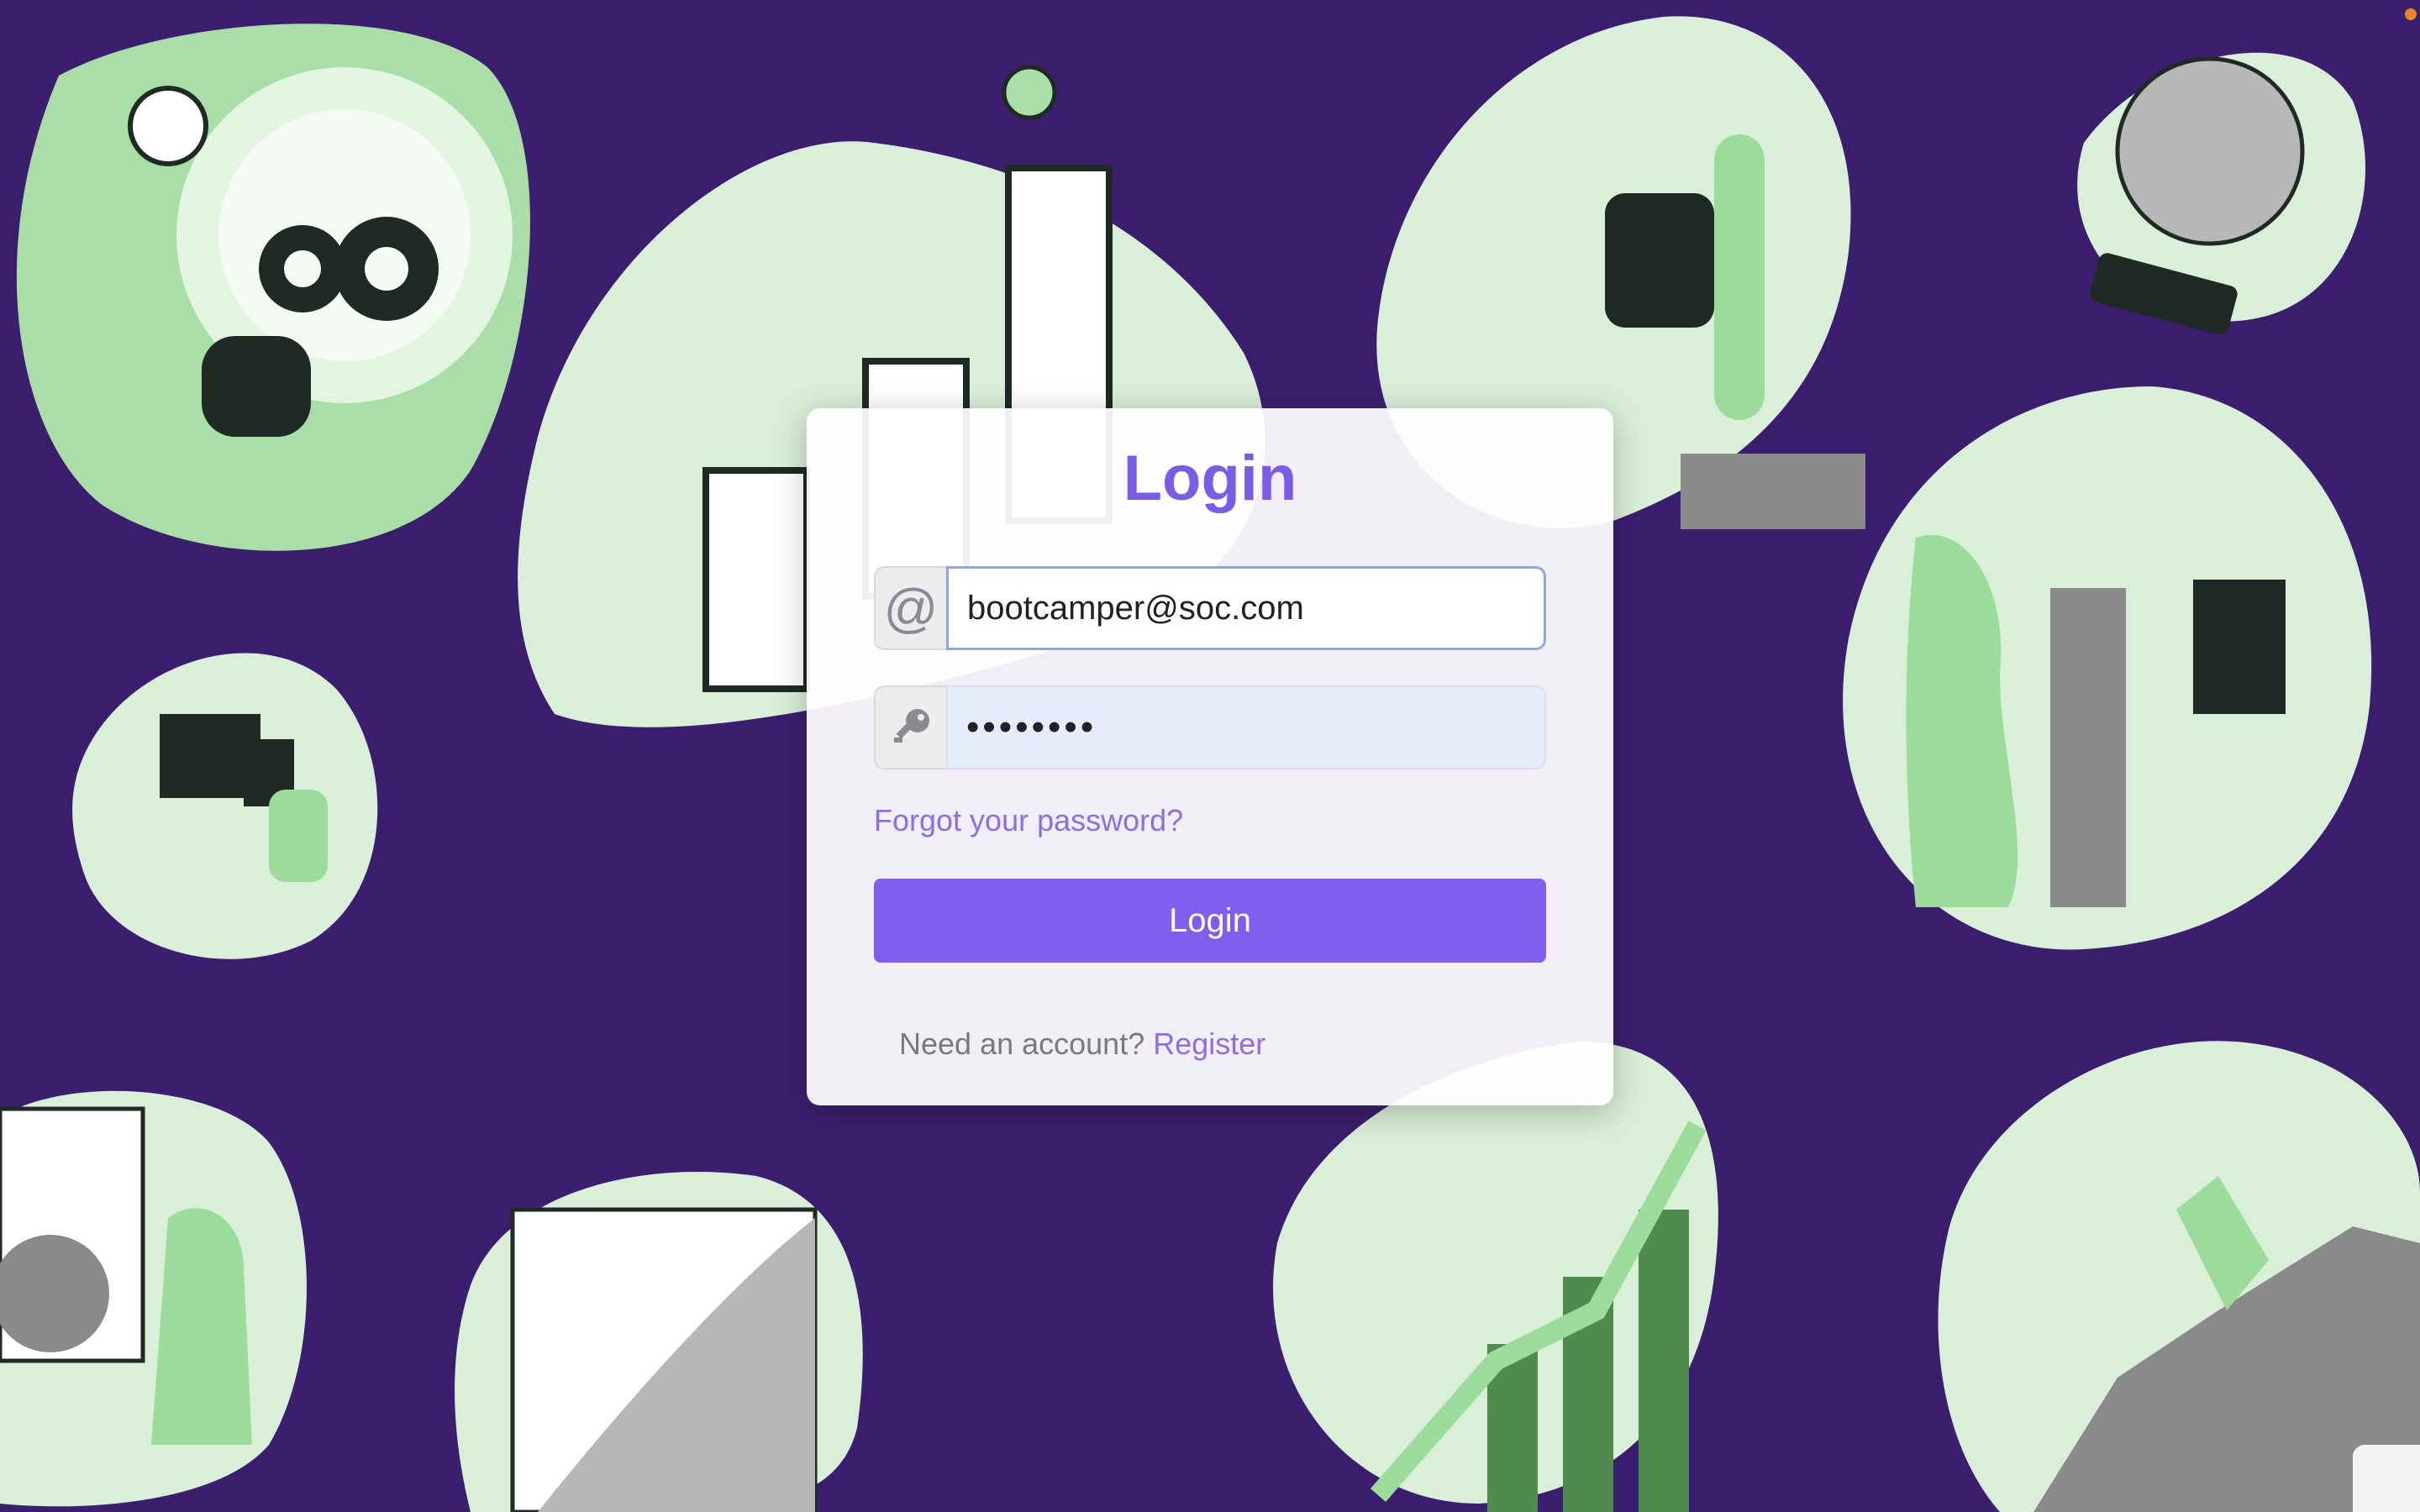  Describe the element at coordinates (1246, 608) in the screenshot. I see `email-field` at that location.